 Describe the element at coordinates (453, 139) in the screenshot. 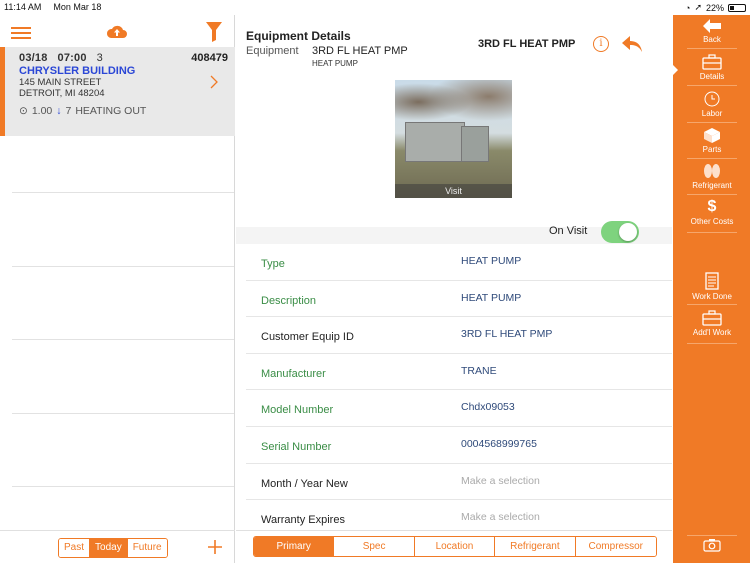

I see `equipment-photo: Visit` at that location.